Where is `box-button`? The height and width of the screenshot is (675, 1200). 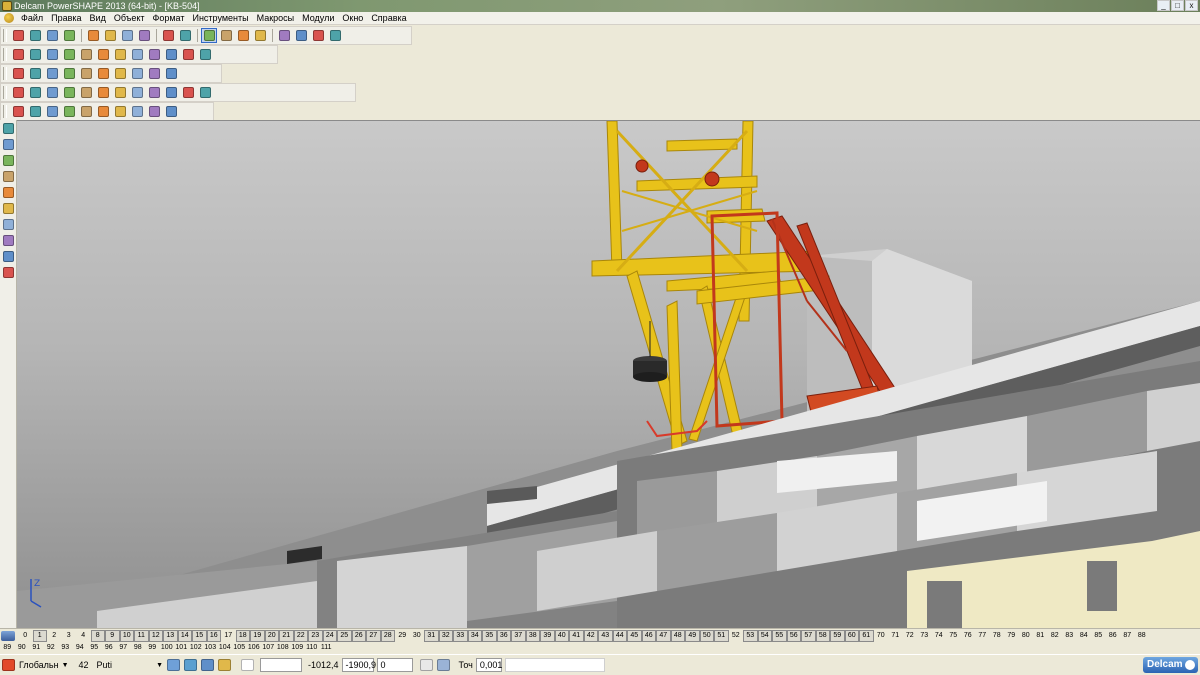 box-button is located at coordinates (137, 73).